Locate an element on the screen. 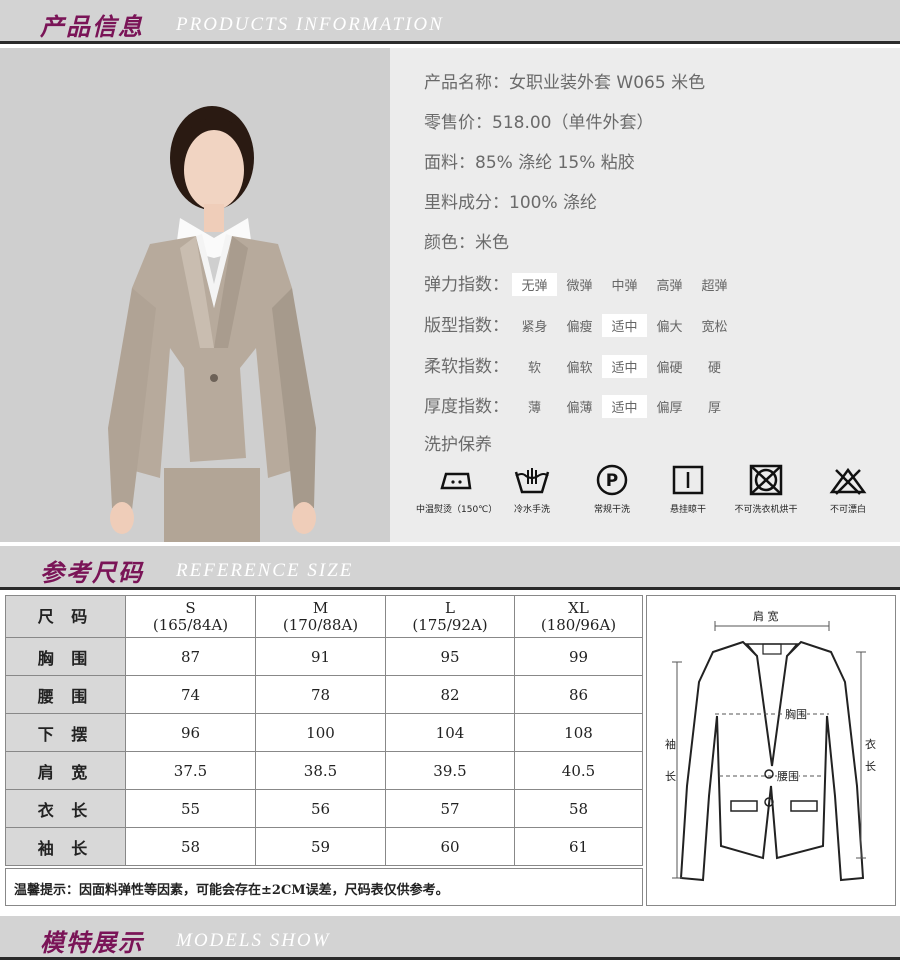 This screenshot has height=960, width=900. scale-label: 柔软指数： is located at coordinates (466, 367).